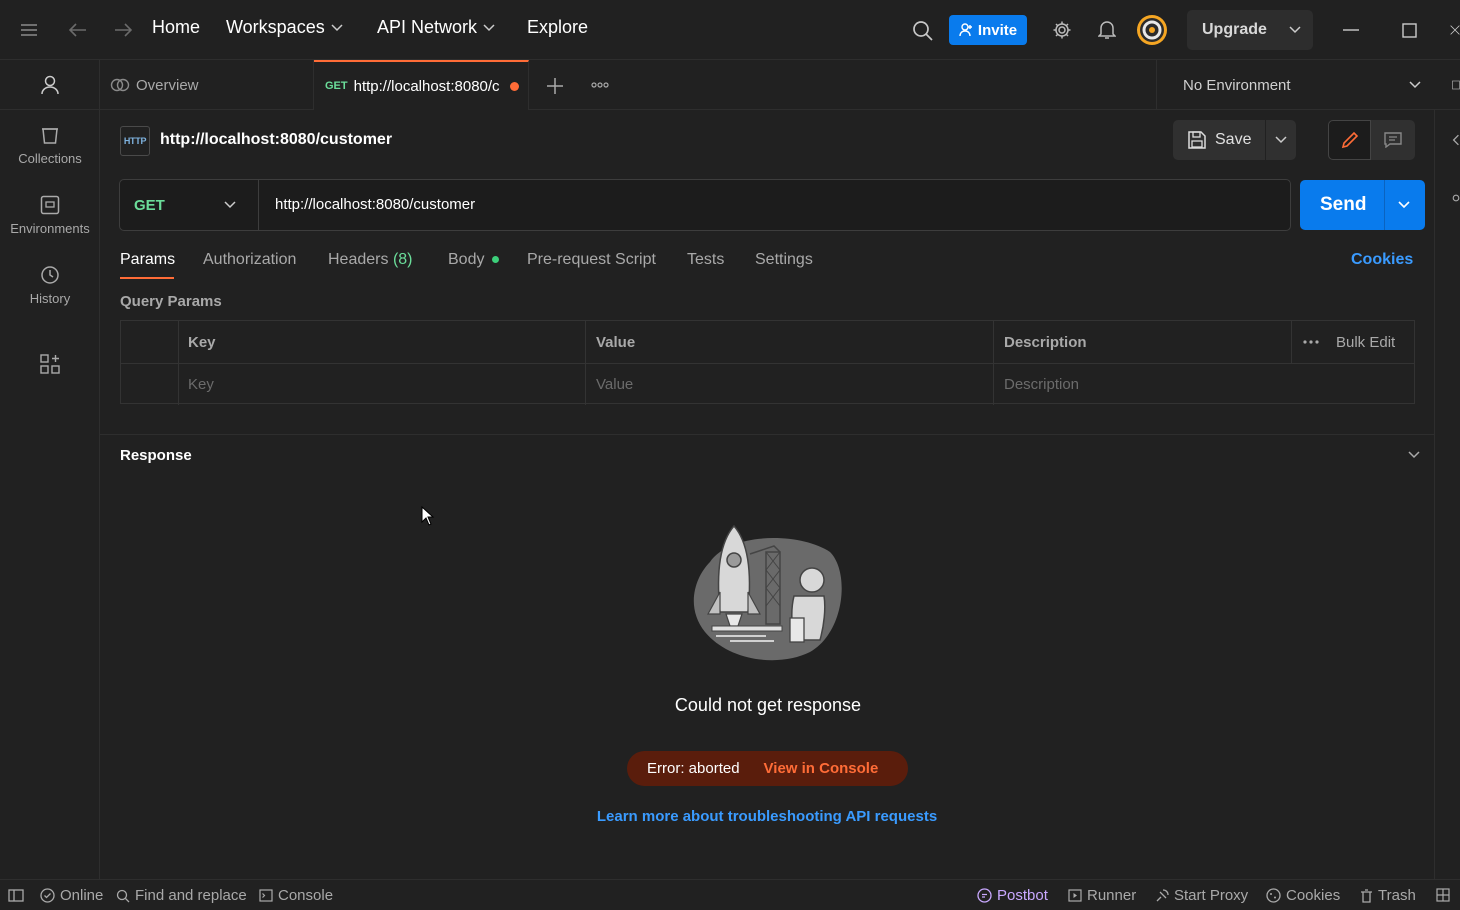 This screenshot has width=1460, height=910. What do you see at coordinates (1107, 30) in the screenshot?
I see `bell-icon` at bounding box center [1107, 30].